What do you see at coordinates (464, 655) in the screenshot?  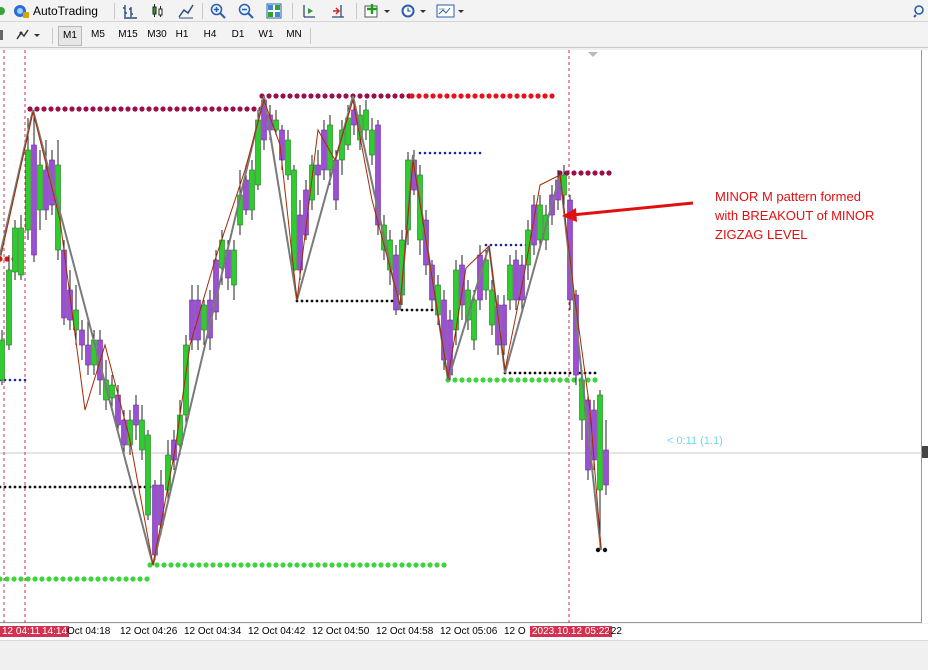 I see `status-area` at bounding box center [464, 655].